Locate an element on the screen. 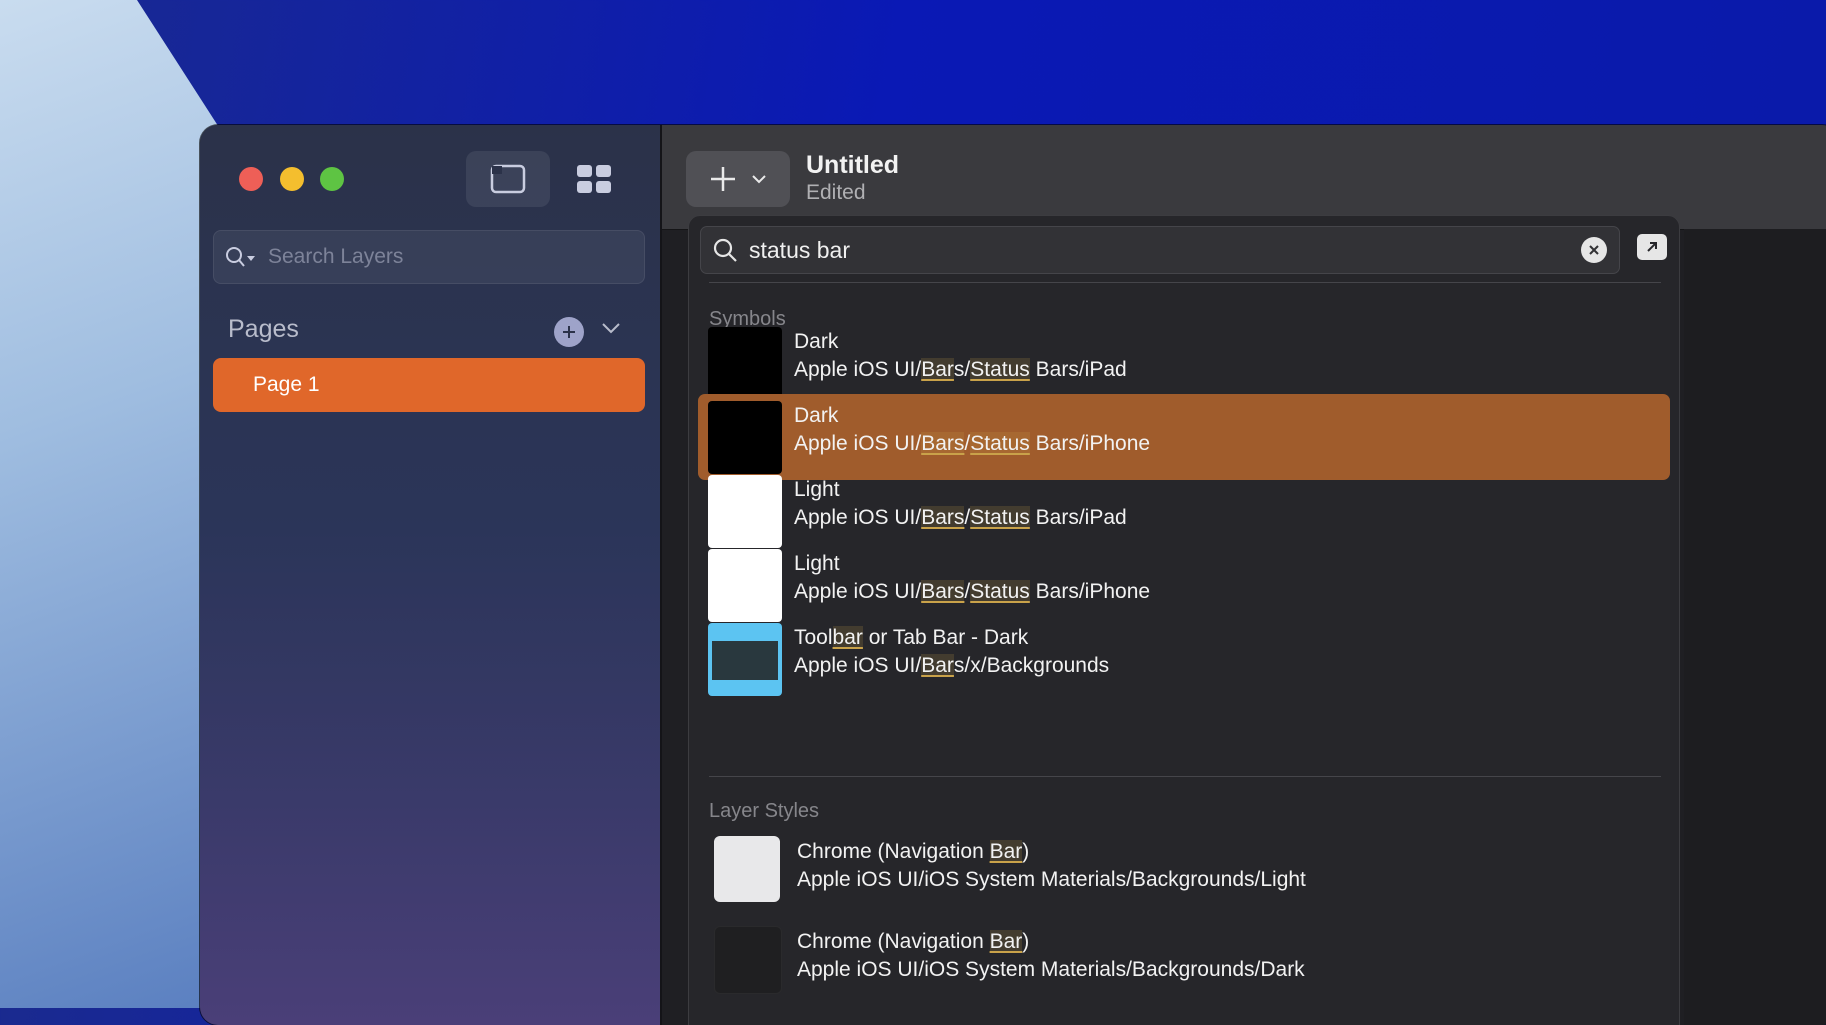  pages-header: Pages is located at coordinates (434, 330).